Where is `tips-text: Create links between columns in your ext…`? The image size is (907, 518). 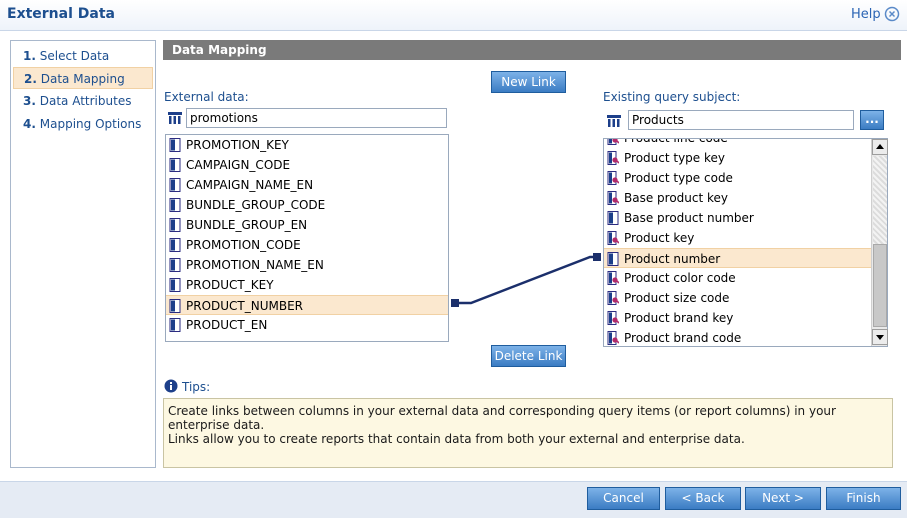
tips-text: Create links between columns in your ext… is located at coordinates (528, 433).